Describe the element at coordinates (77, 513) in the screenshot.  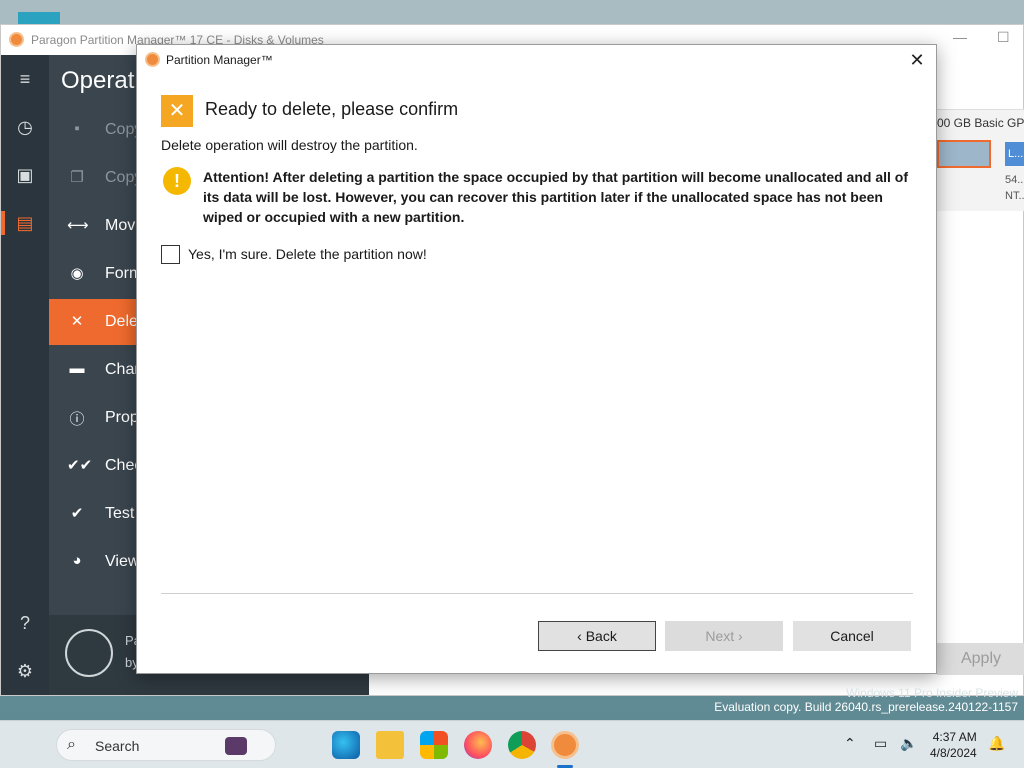
I see `check-icon: ✔` at that location.